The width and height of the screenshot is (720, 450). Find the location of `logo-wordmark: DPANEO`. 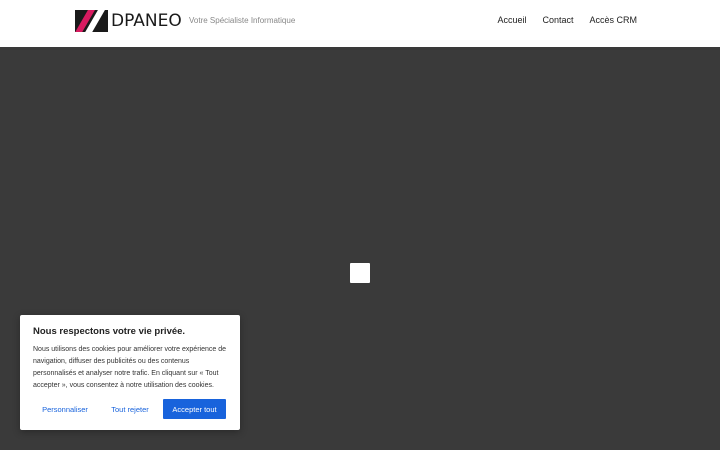

logo-wordmark: DPANEO is located at coordinates (146, 21).